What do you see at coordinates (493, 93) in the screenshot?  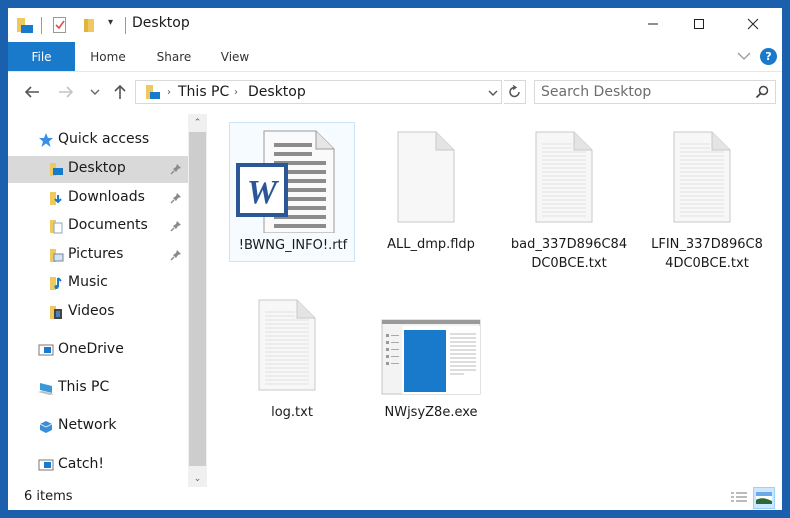 I see `address-history-dropdown-icon` at bounding box center [493, 93].